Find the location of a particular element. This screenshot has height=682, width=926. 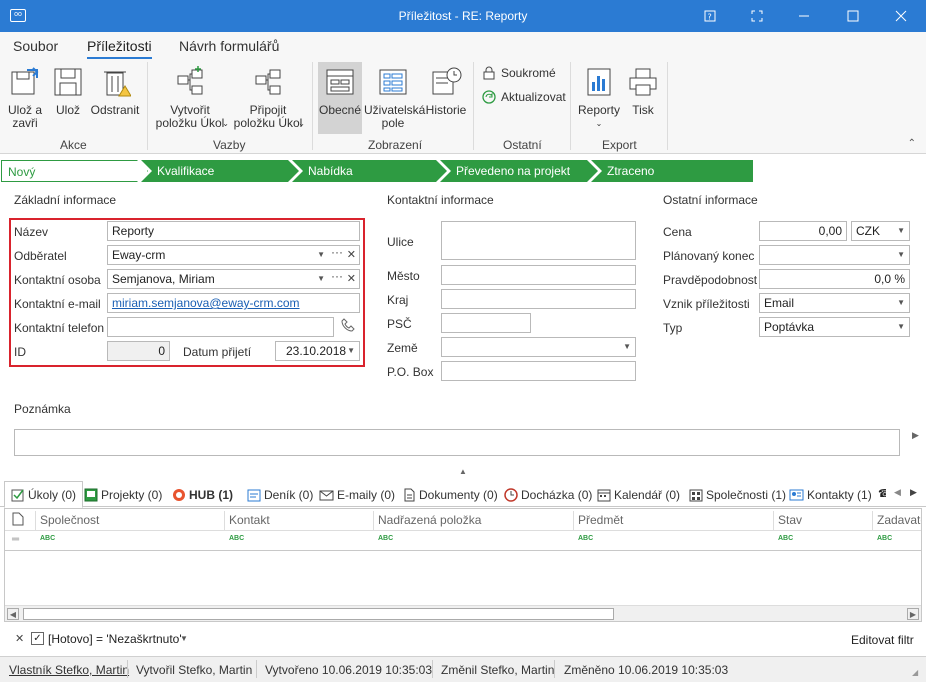

grid-doc-icon is located at coordinates (18, 520).